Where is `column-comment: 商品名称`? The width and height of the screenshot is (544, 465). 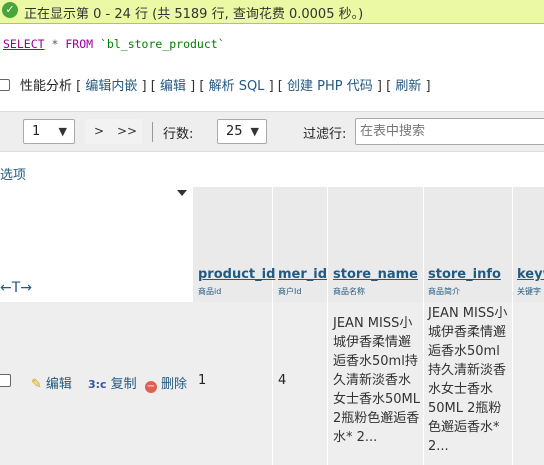 column-comment: 商品名称 is located at coordinates (349, 291).